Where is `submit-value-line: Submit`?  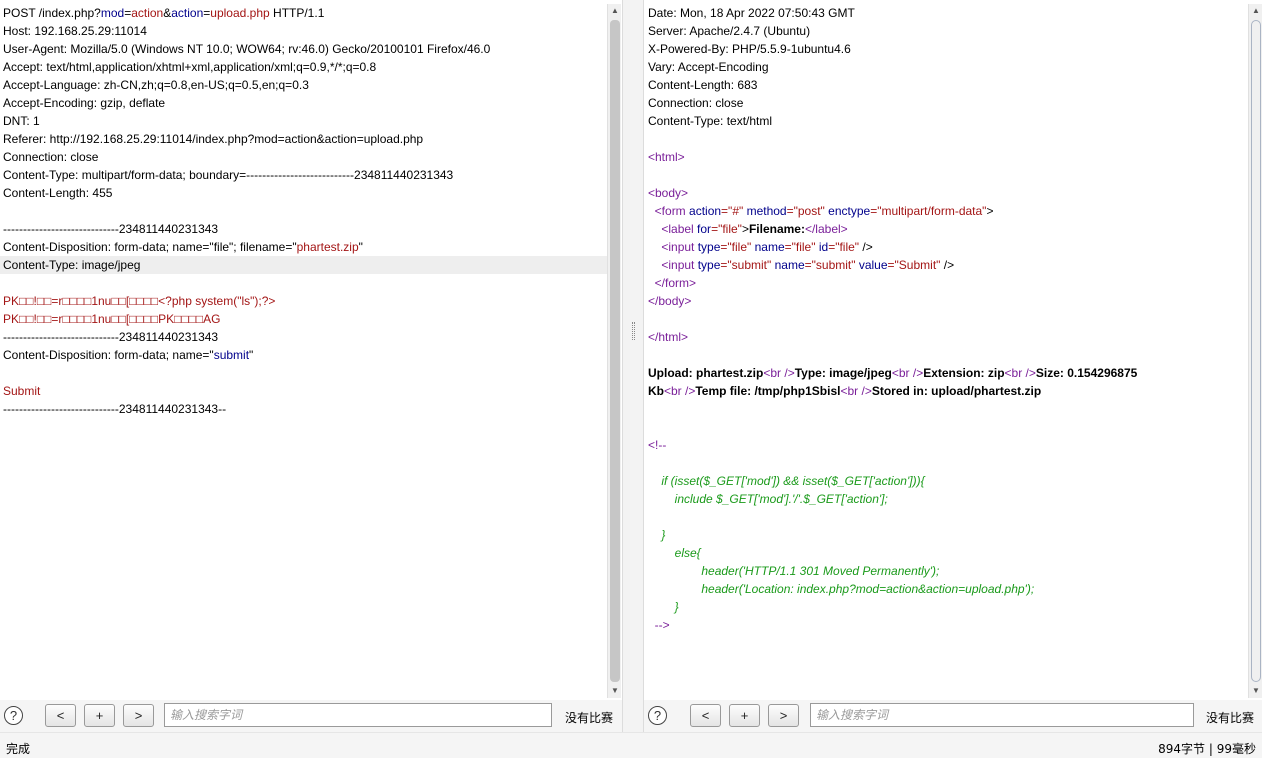
submit-value-line: Submit is located at coordinates (22, 391).